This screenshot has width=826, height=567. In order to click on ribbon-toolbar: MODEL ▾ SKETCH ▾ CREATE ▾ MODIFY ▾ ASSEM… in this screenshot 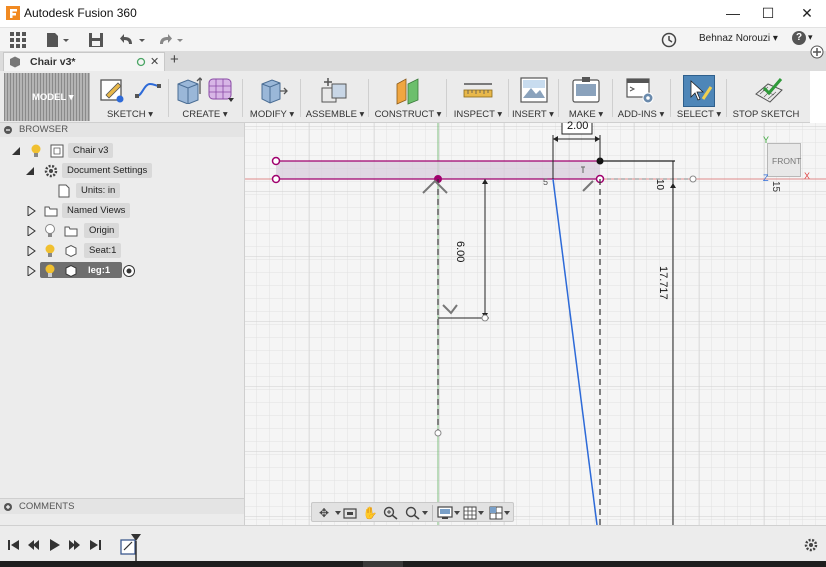, I will do `click(405, 97)`.